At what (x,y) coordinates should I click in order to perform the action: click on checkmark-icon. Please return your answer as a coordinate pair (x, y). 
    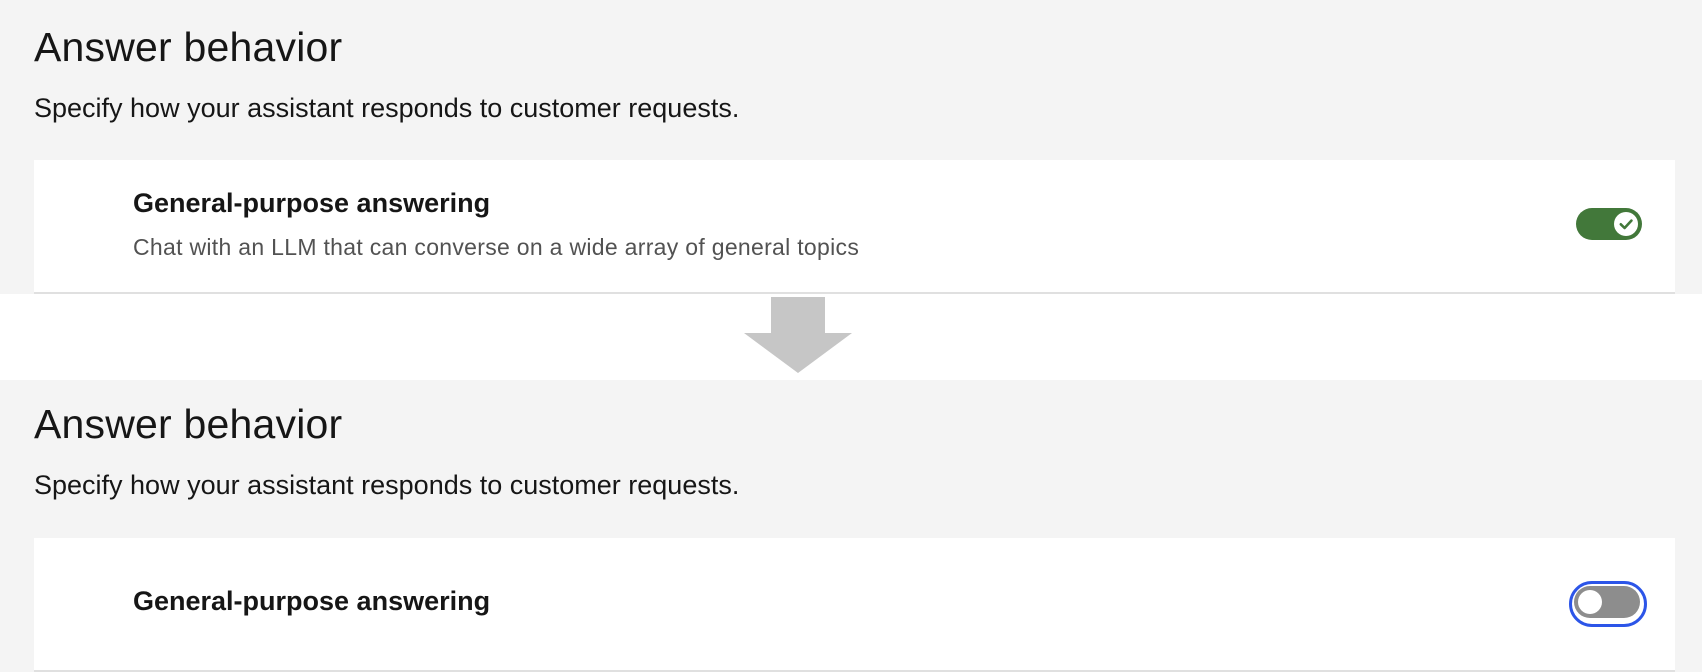
    Looking at the image, I should click on (1626, 224).